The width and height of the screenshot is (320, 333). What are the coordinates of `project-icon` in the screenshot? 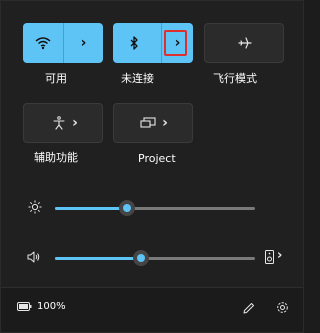 It's located at (148, 123).